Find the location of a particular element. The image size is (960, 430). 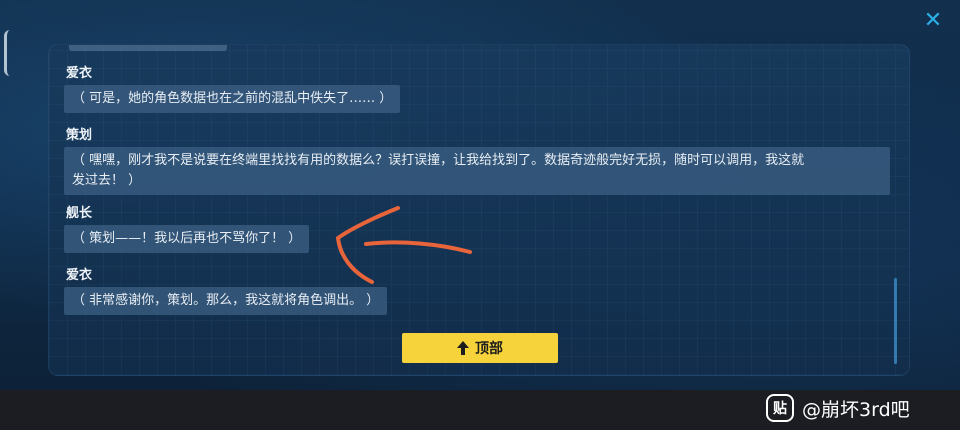

dialogue-line: （ 非常感谢你，策划。那么，我这就将角色调出。 ） is located at coordinates (226, 301).